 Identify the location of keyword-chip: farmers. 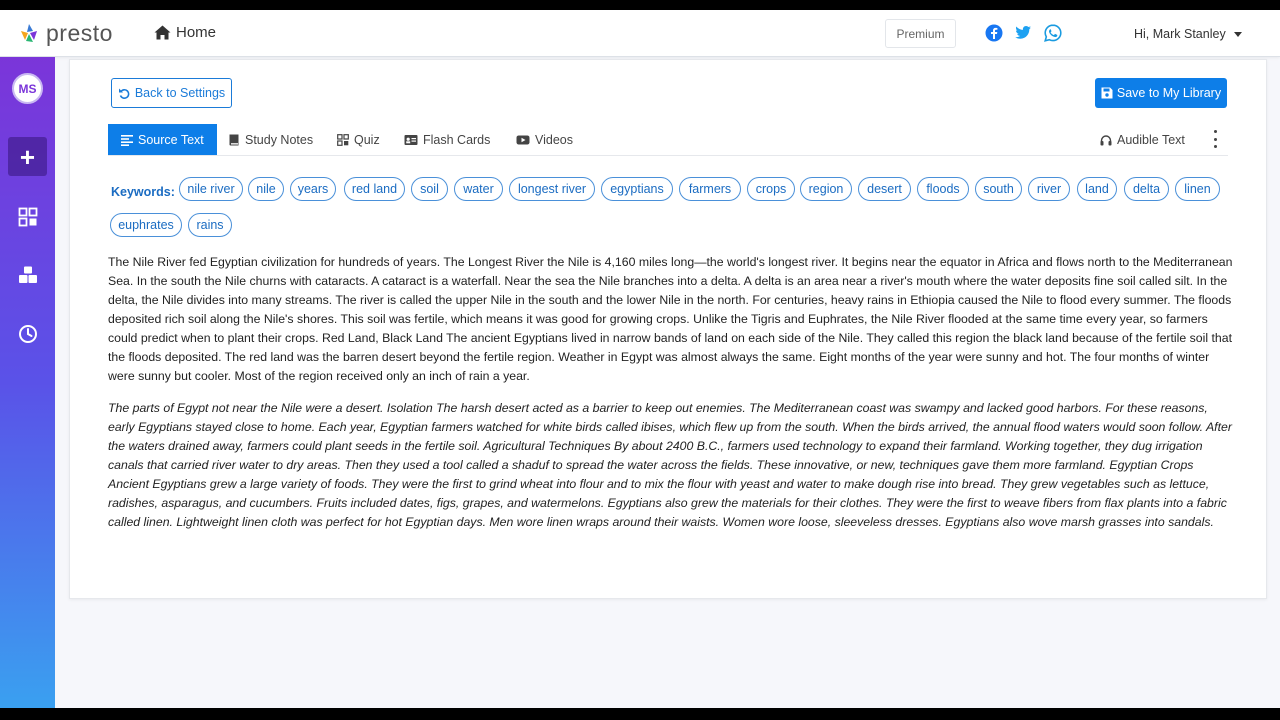
(710, 189).